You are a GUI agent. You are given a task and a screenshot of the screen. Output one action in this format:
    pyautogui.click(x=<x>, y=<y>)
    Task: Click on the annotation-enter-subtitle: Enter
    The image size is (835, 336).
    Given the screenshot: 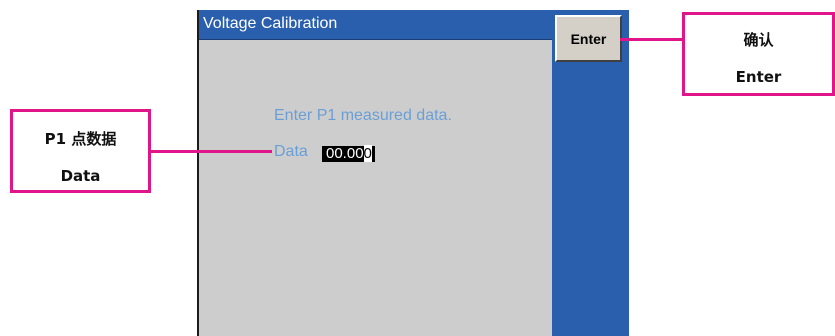 What is the action you would take?
    pyautogui.click(x=758, y=77)
    